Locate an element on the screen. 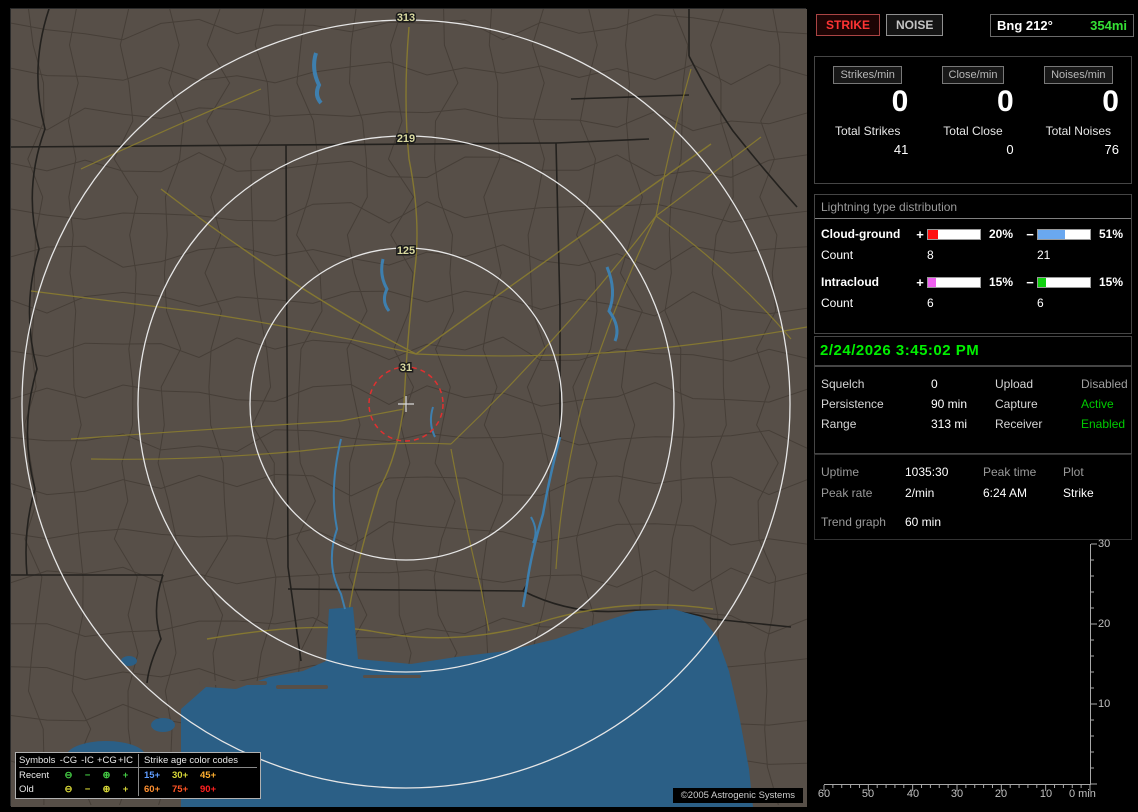  close-counter-column: Close/min 0 Total Close 0 is located at coordinates (972, 120).